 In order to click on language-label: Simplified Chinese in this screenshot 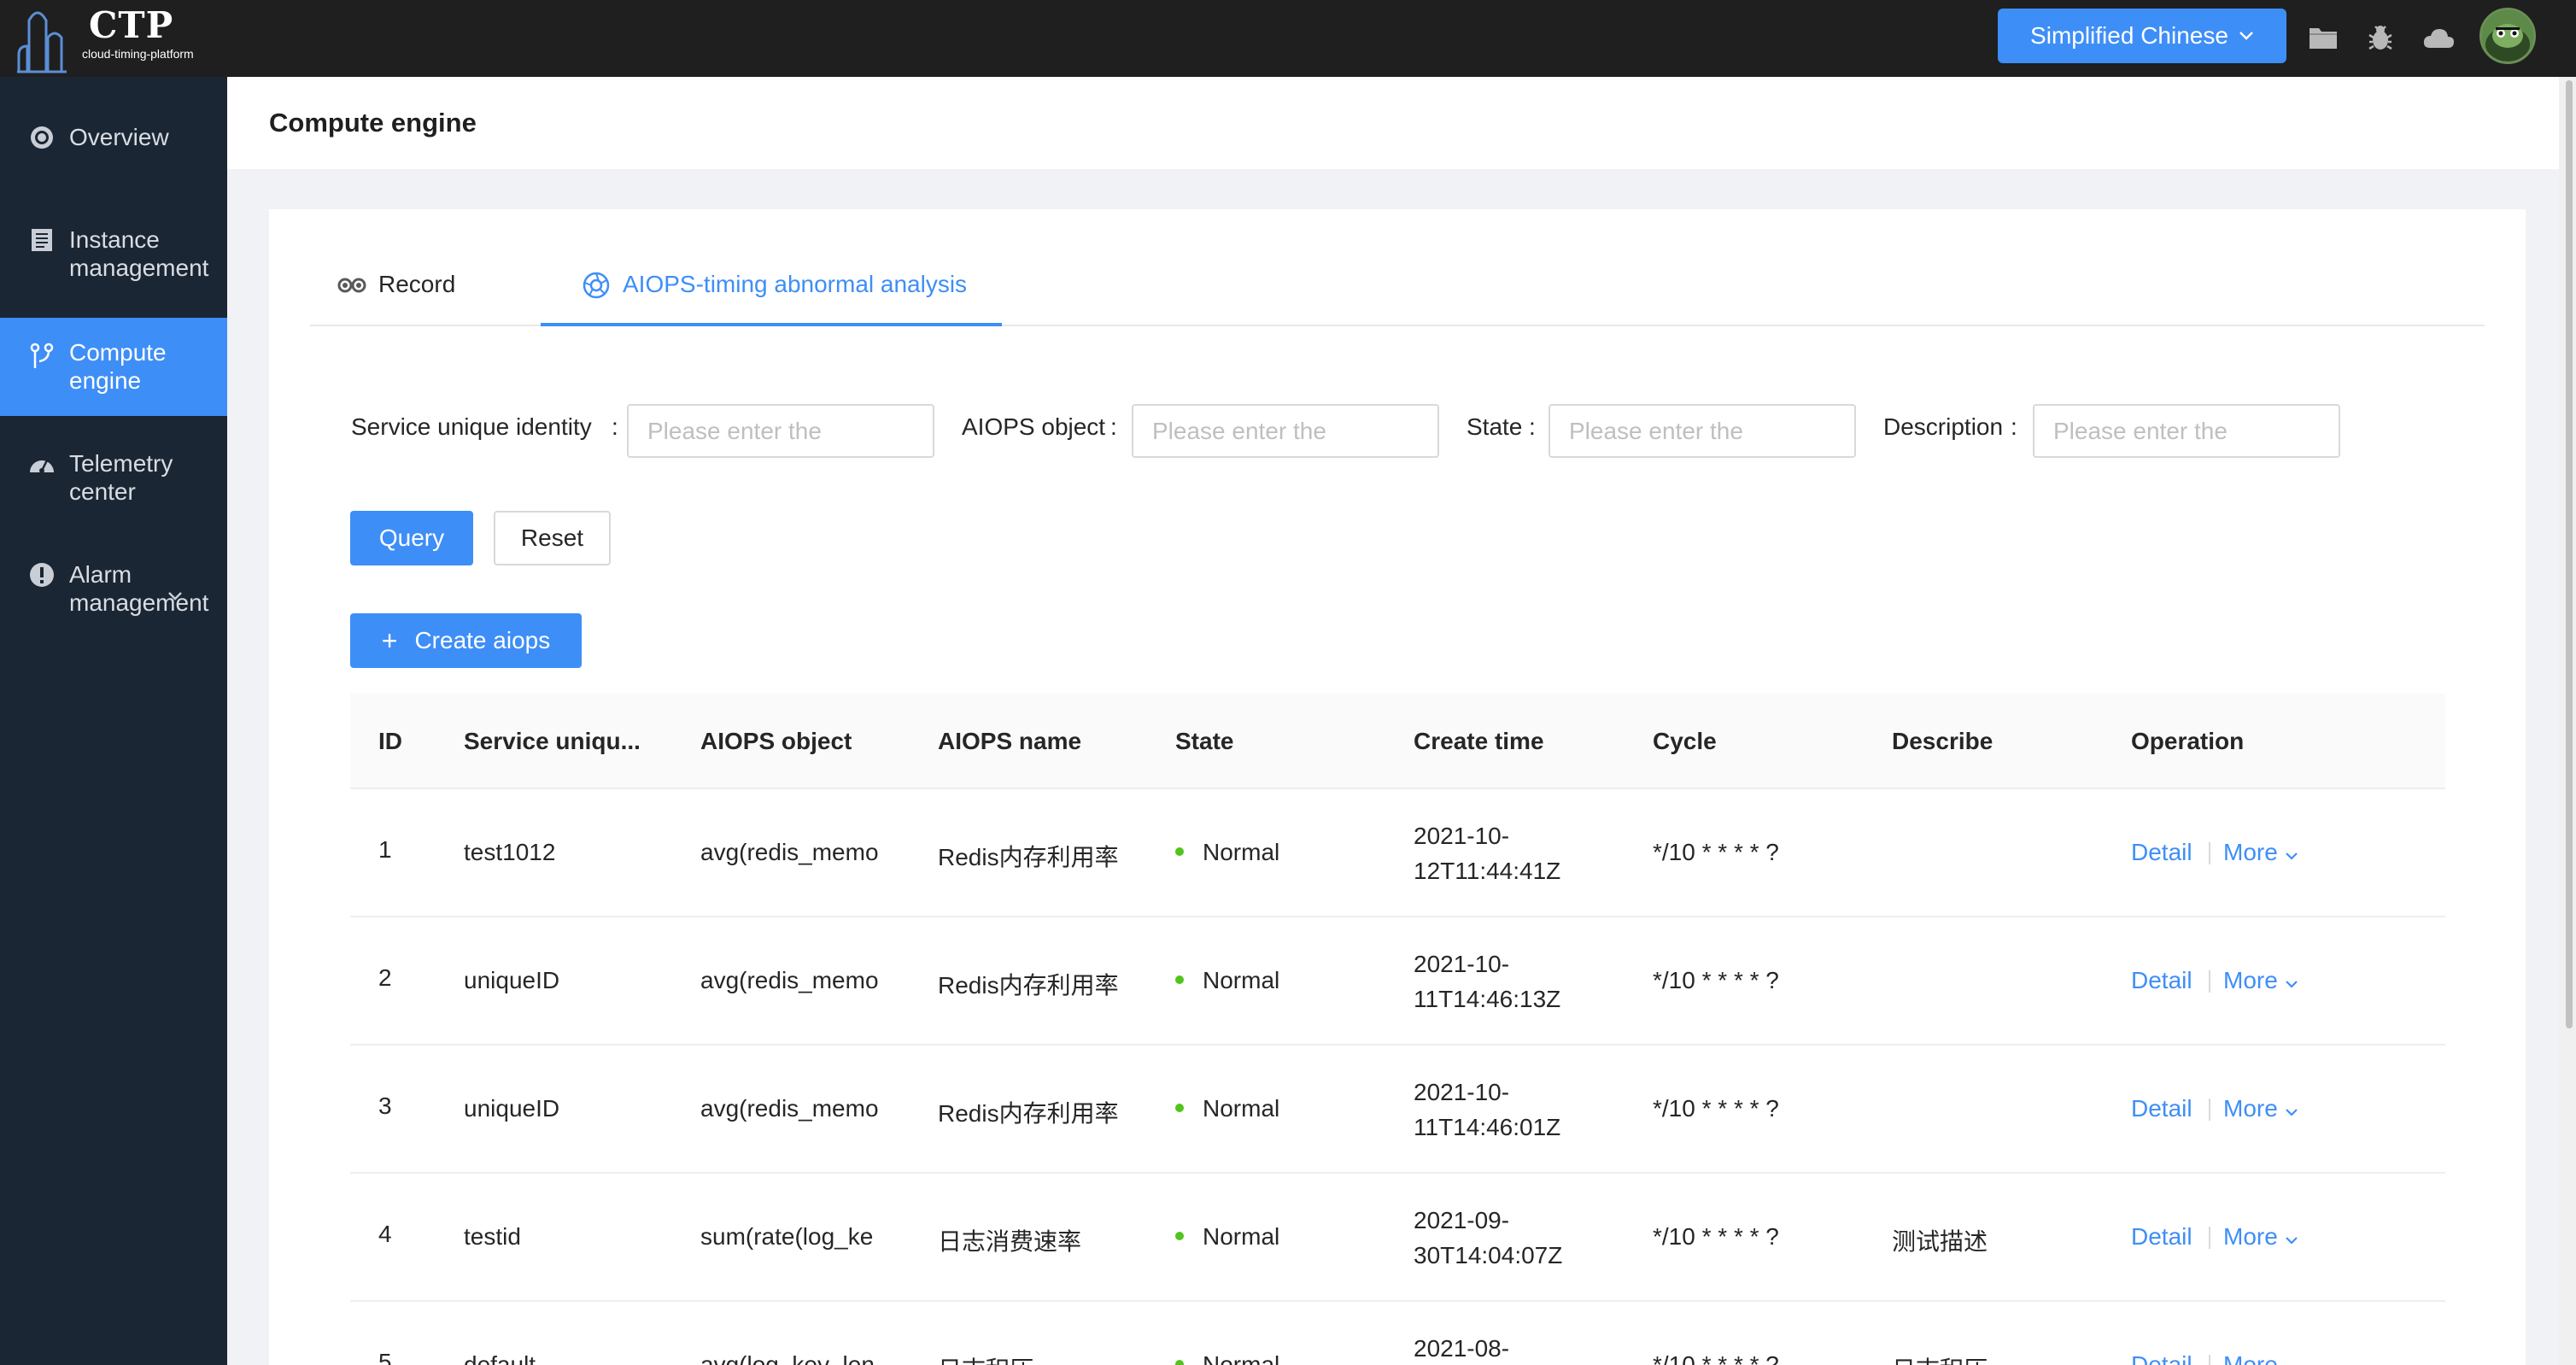, I will do `click(2129, 36)`.